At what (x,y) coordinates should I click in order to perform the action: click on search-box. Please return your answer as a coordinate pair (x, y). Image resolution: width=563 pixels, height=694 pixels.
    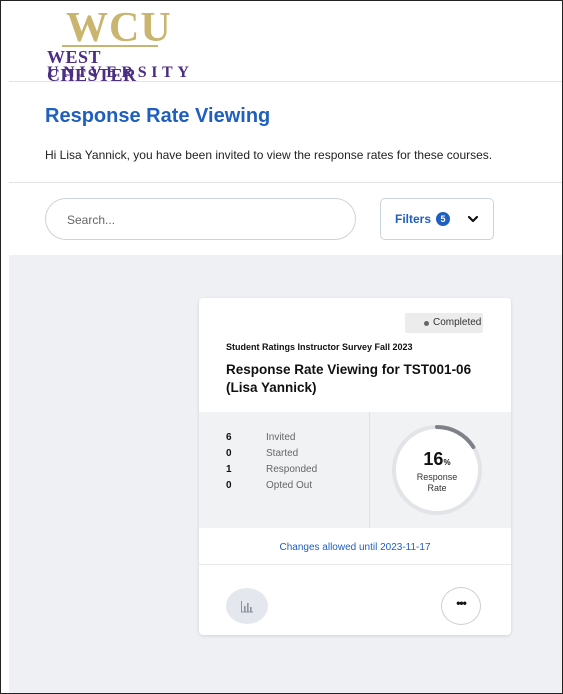
    Looking at the image, I should click on (200, 219).